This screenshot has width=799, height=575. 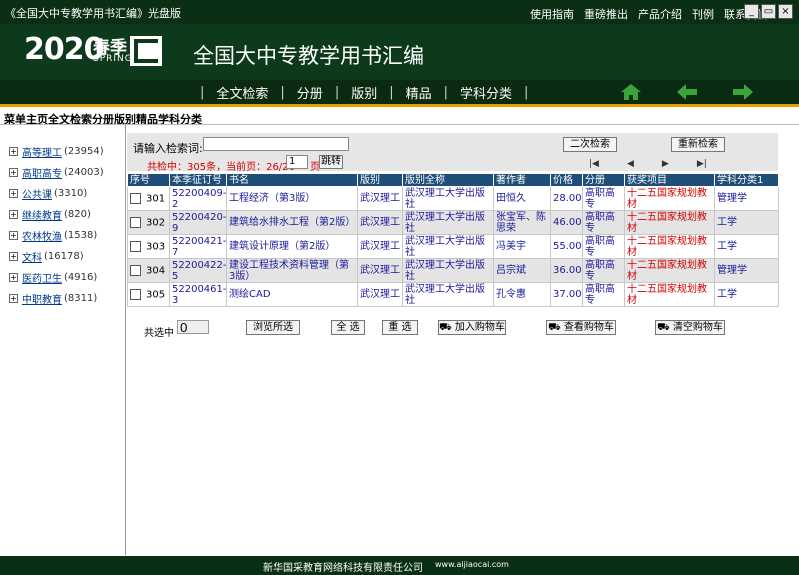 What do you see at coordinates (56, 193) in the screenshot?
I see `sidebar-item-public-courses: + 公共课 (3310)` at bounding box center [56, 193].